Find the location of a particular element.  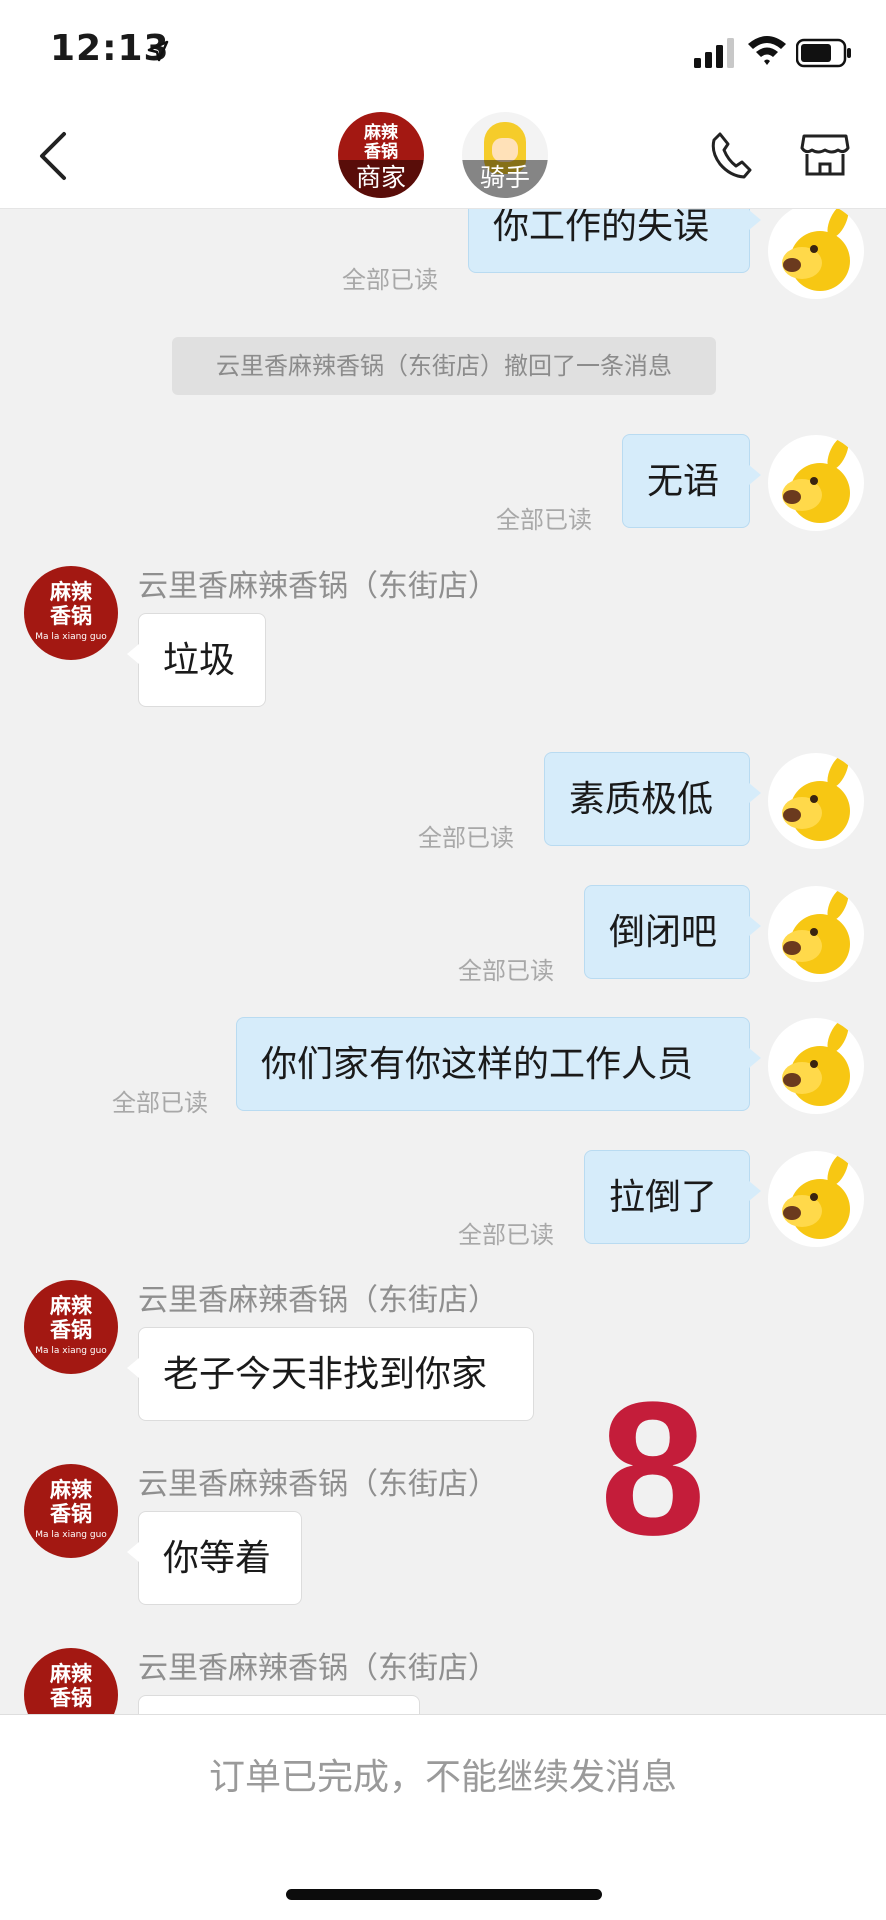

merchant-avatar-button: 麻辣 香锅 商家 is located at coordinates (381, 155).